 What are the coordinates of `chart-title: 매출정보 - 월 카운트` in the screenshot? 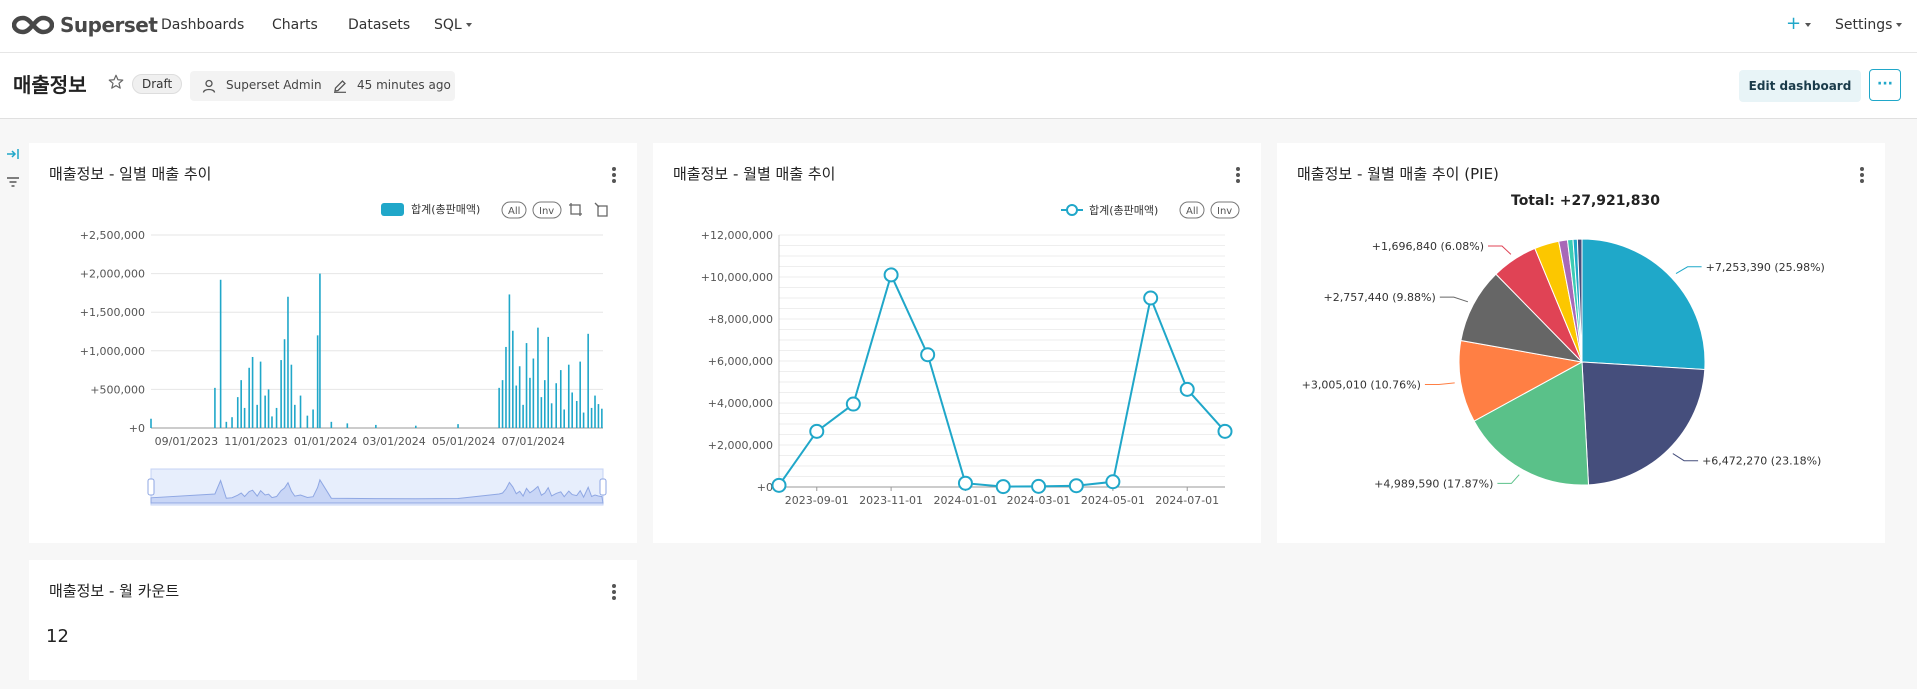 It's located at (114, 591).